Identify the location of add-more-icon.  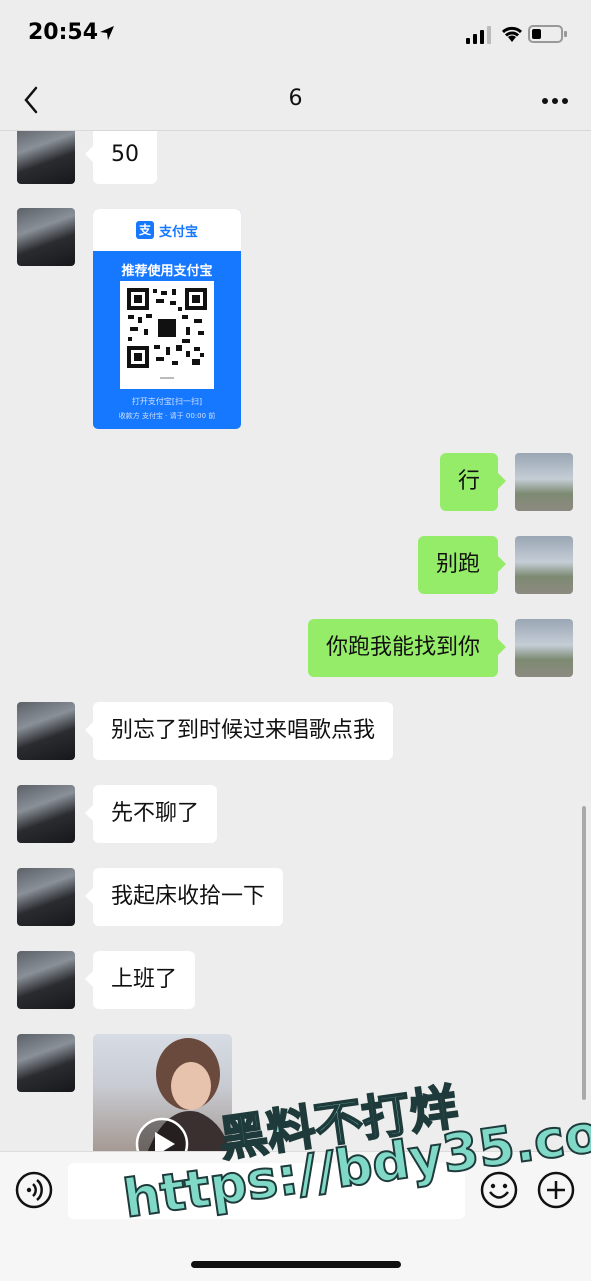
(556, 1190).